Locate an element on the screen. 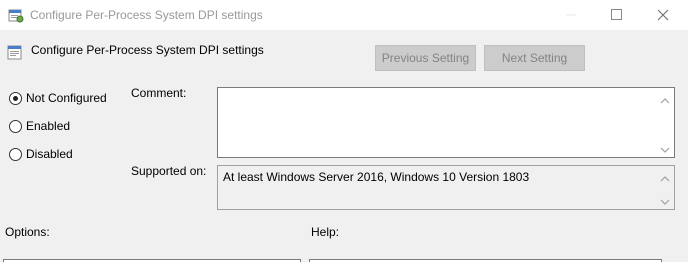 Image resolution: width=688 pixels, height=262 pixels. comment-label: Comment: is located at coordinates (159, 93).